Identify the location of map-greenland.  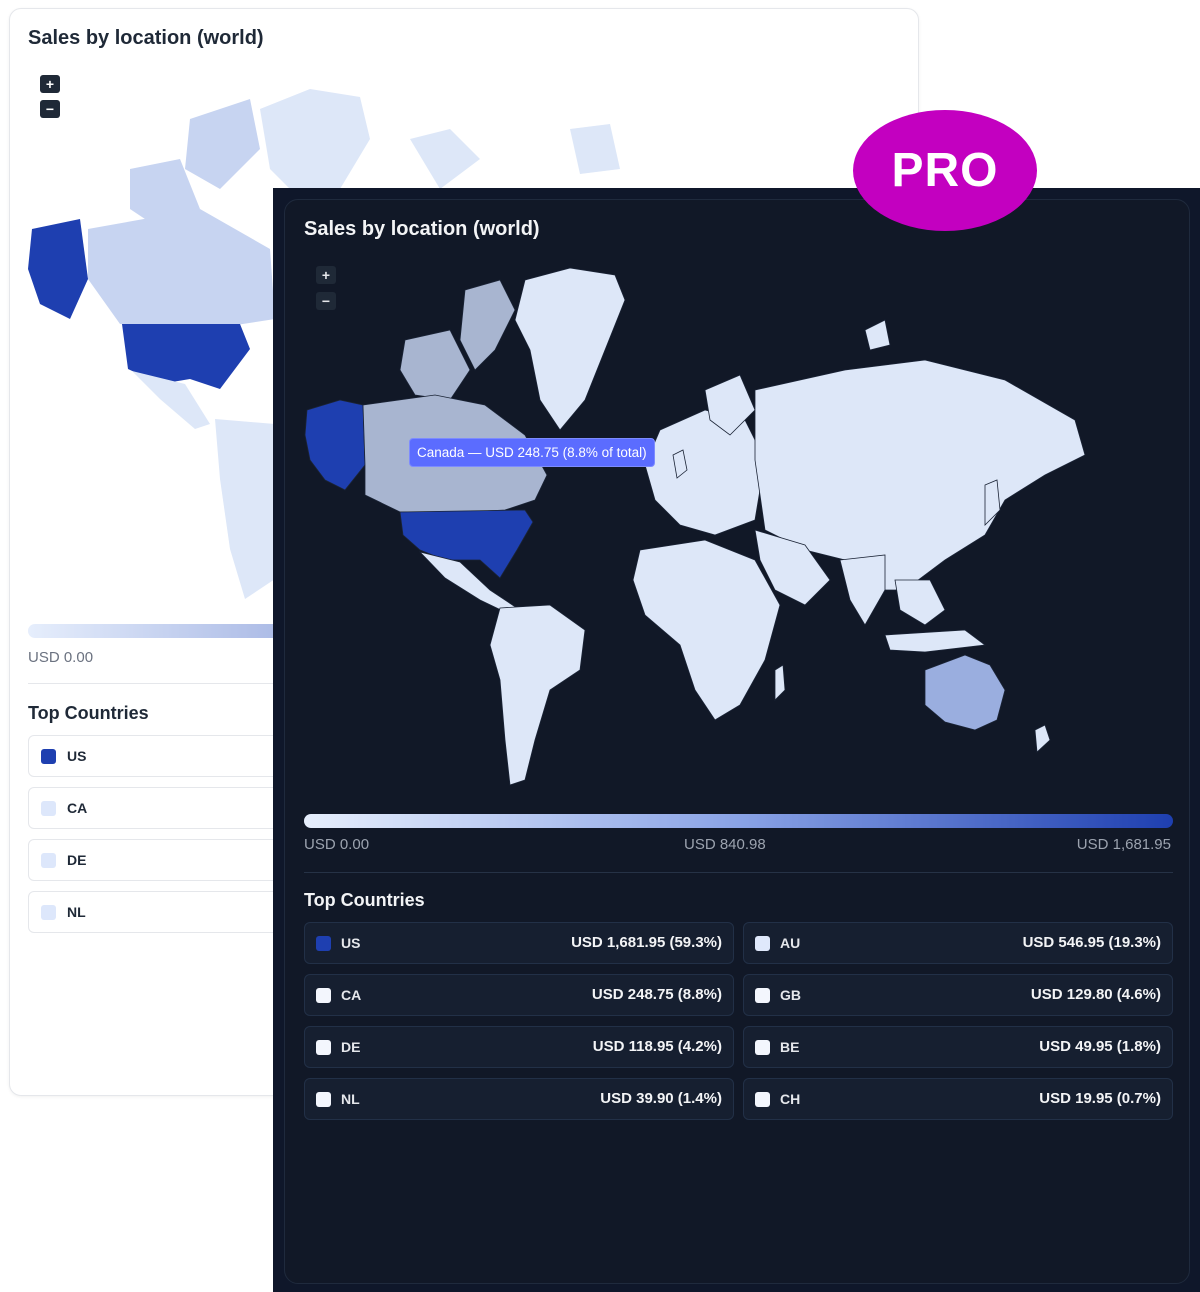
(570, 349).